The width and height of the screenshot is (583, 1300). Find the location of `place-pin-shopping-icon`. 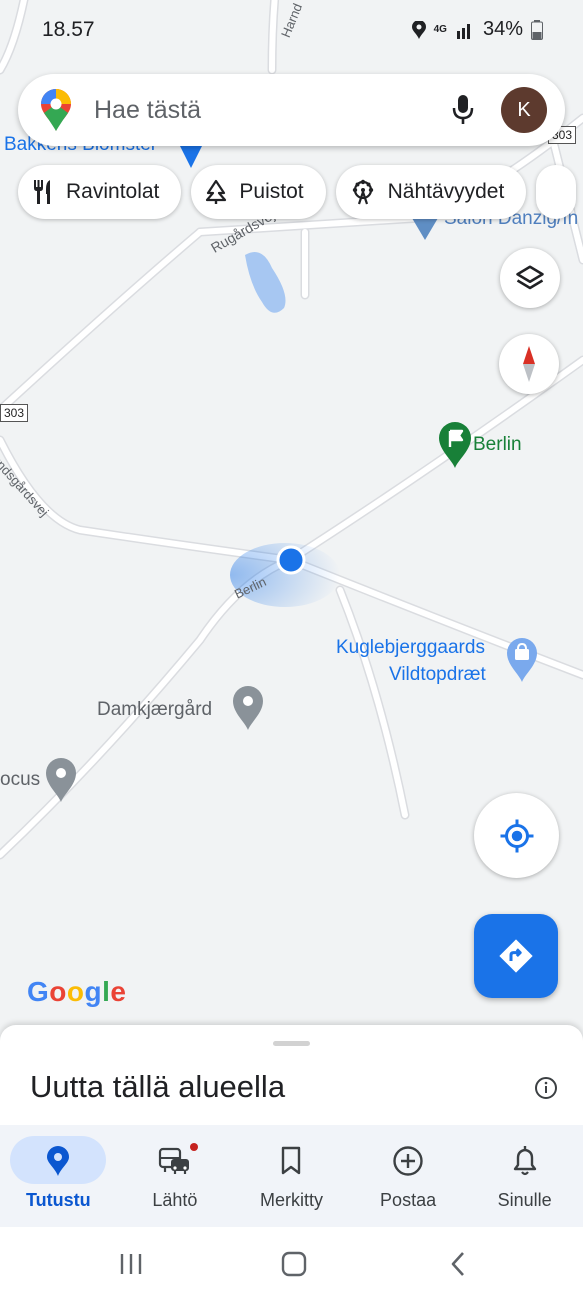

place-pin-shopping-icon is located at coordinates (522, 660).